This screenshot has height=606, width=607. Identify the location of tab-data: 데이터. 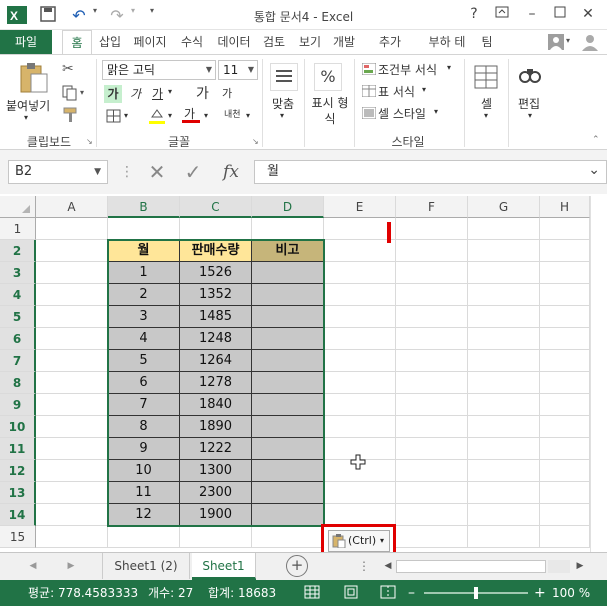
(234, 42).